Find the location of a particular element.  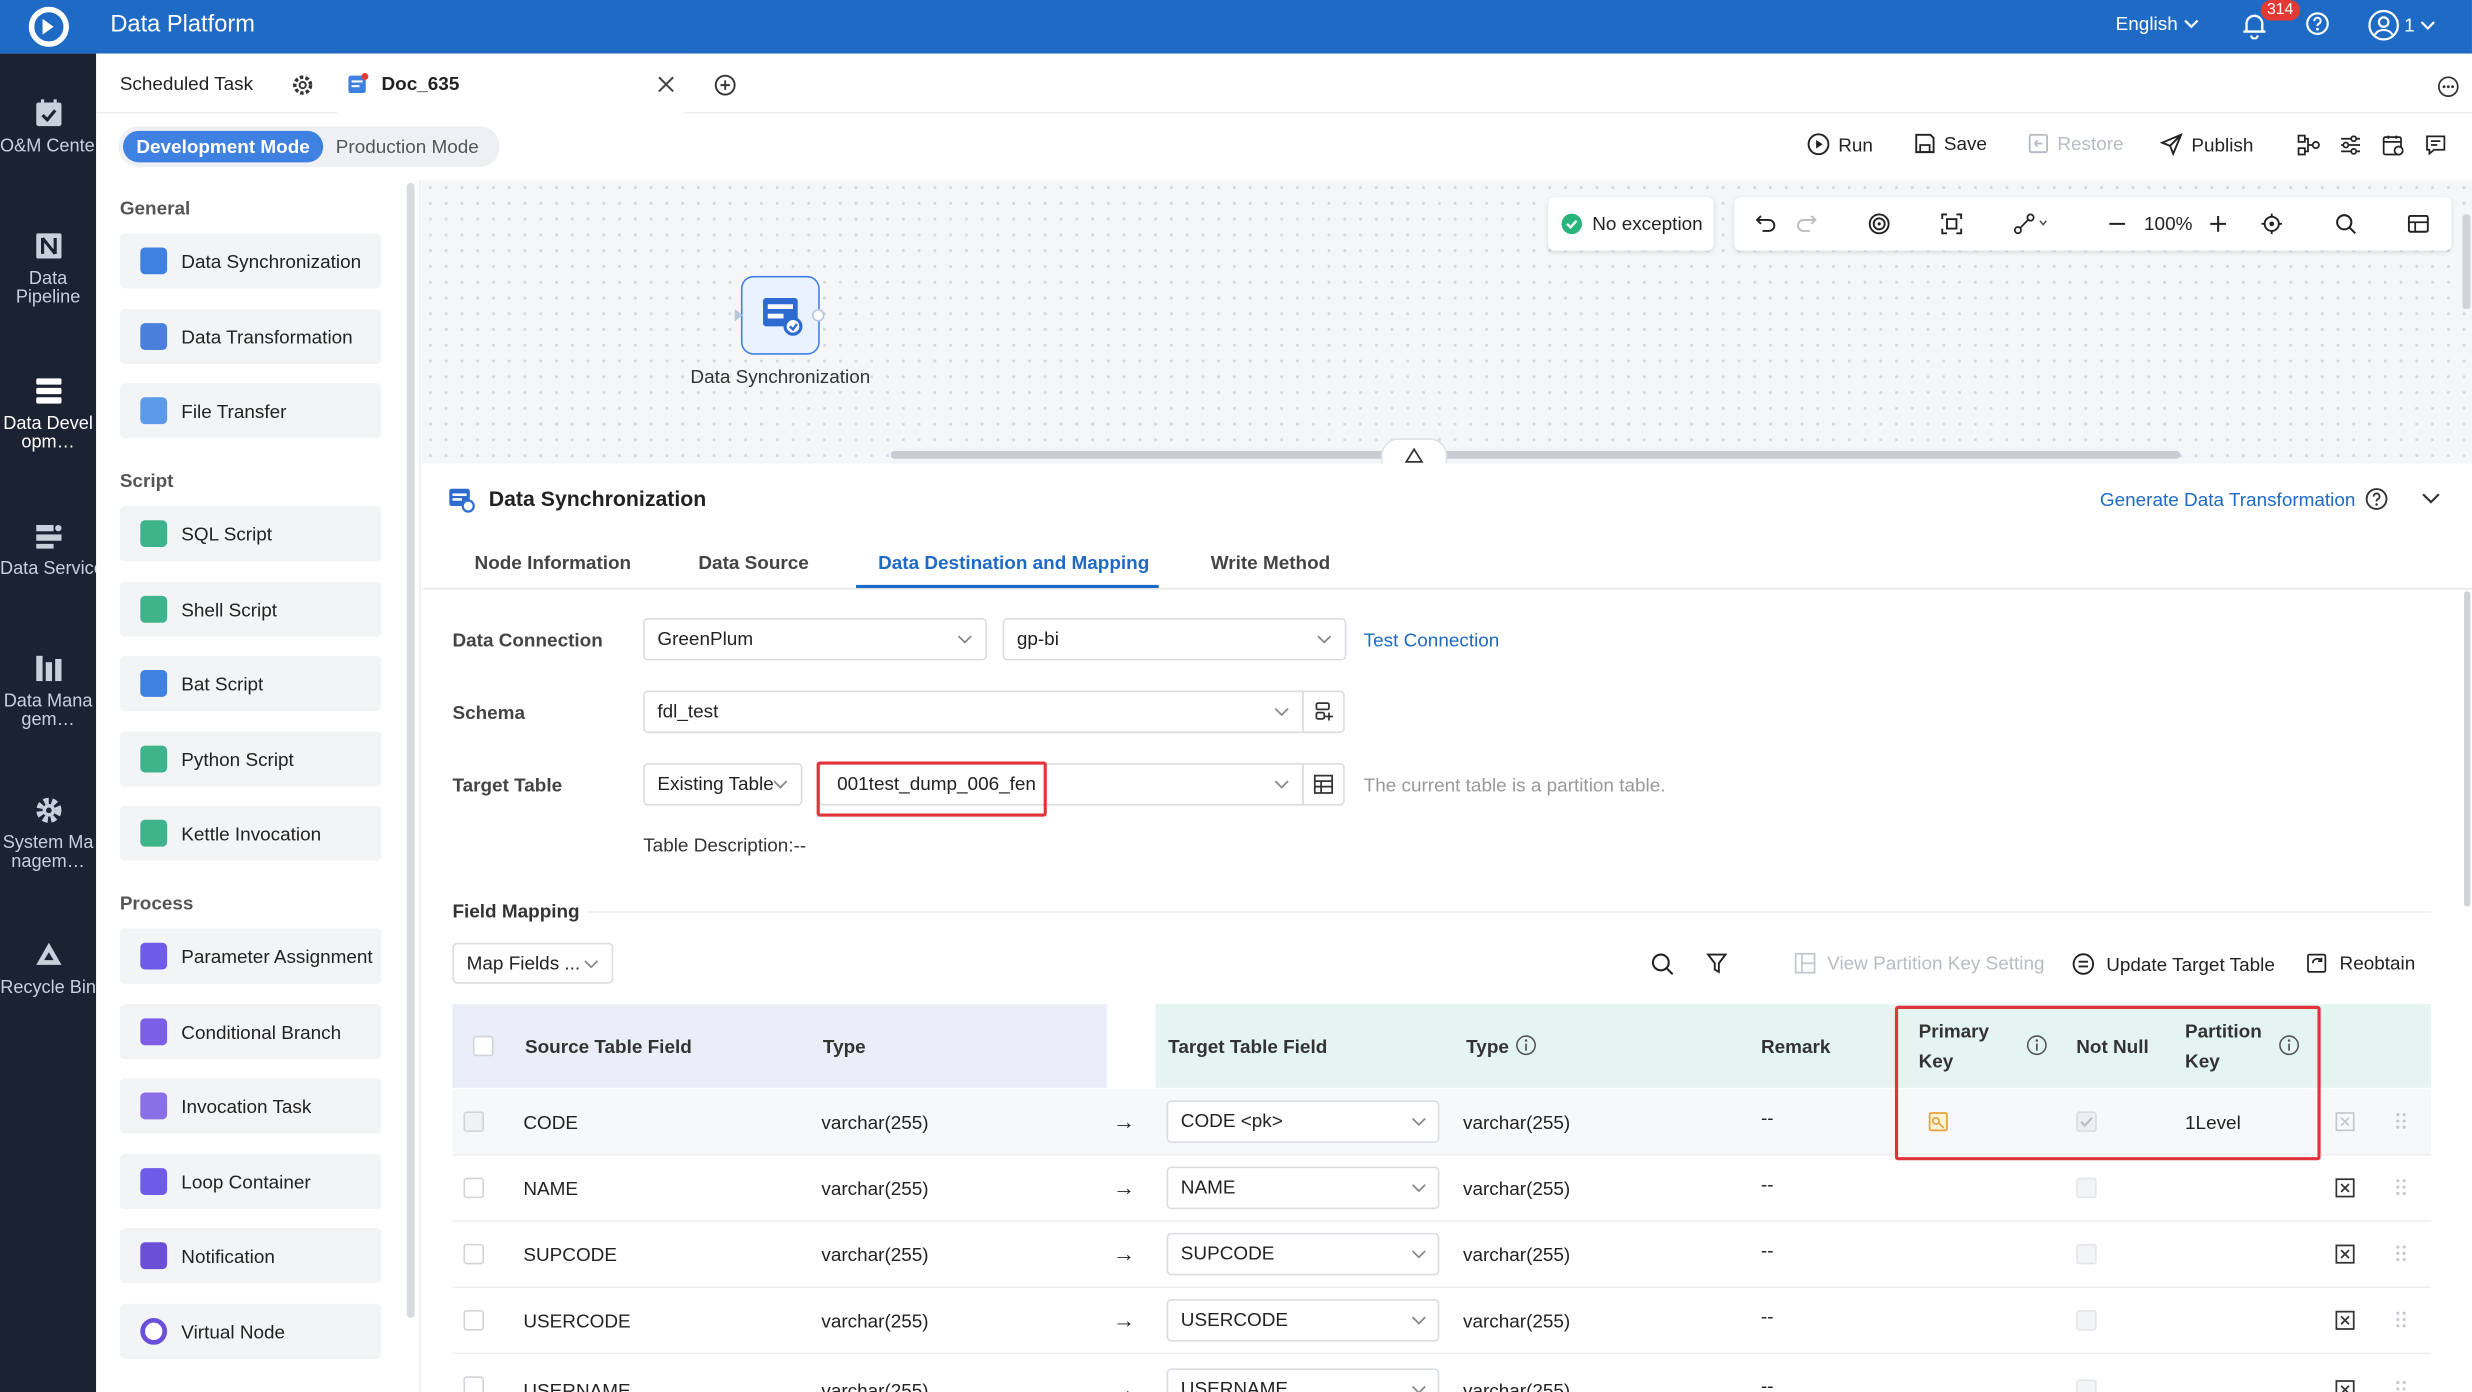

component-data-synchronization: Data Synchronization is located at coordinates (250, 261).